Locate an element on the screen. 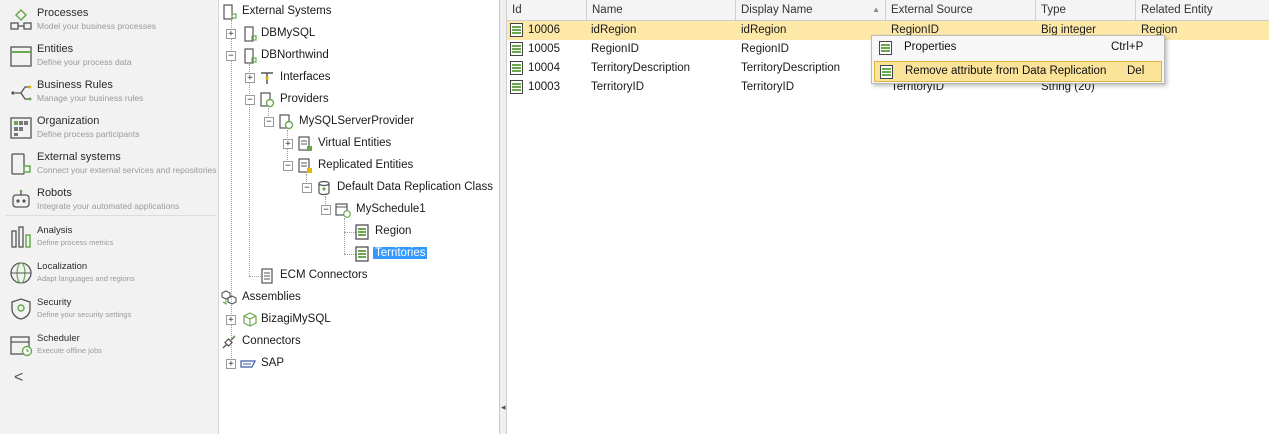 Image resolution: width=1269 pixels, height=434 pixels. column-header-display-name: Display Name ▲ is located at coordinates (811, 10).